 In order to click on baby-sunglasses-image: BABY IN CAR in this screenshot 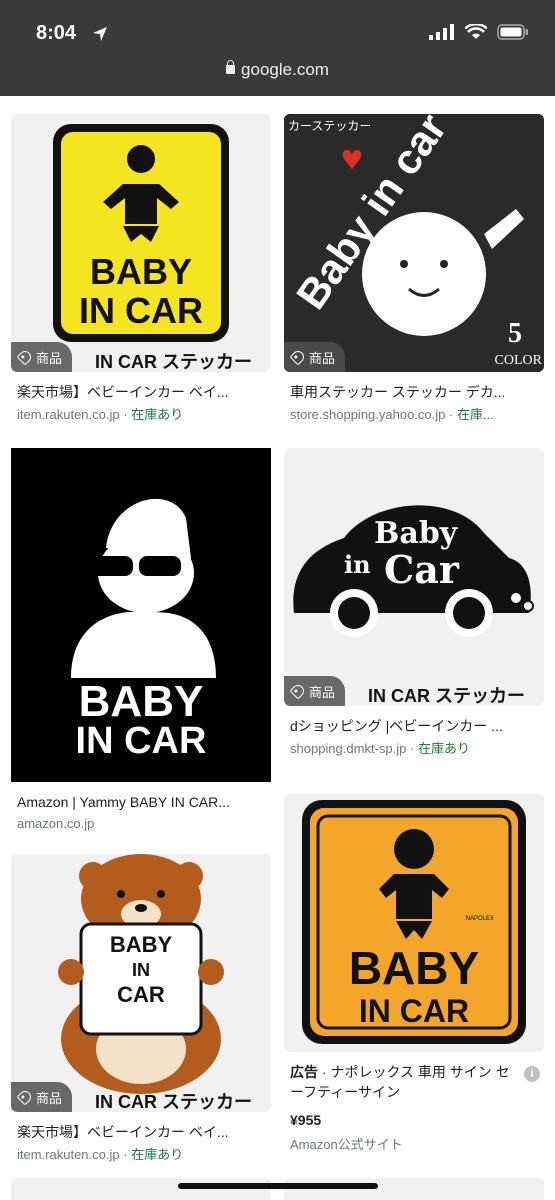, I will do `click(141, 615)`.